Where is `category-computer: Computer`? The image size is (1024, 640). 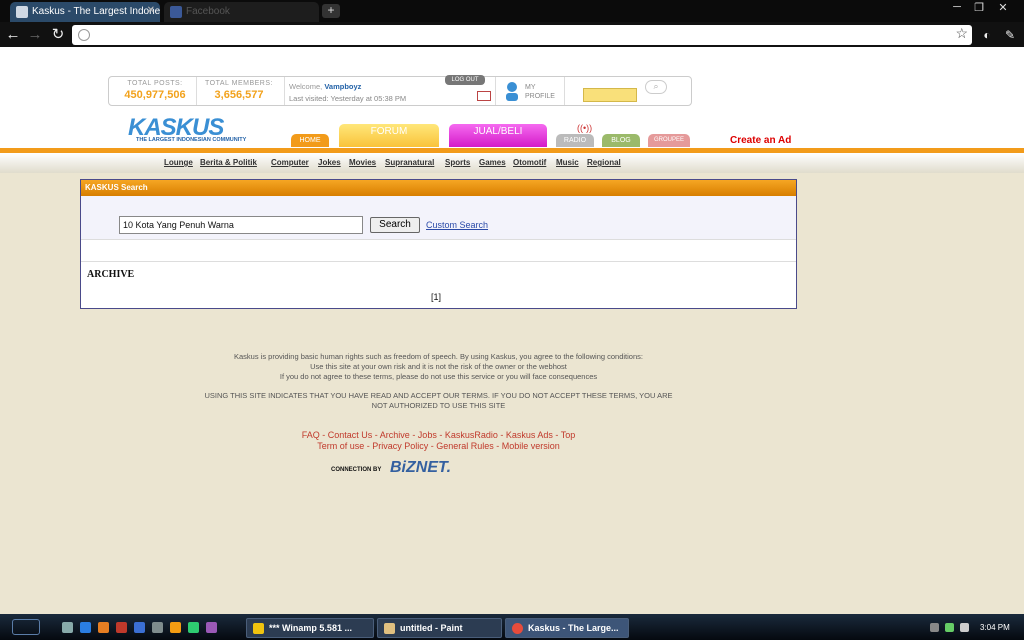 category-computer: Computer is located at coordinates (290, 162).